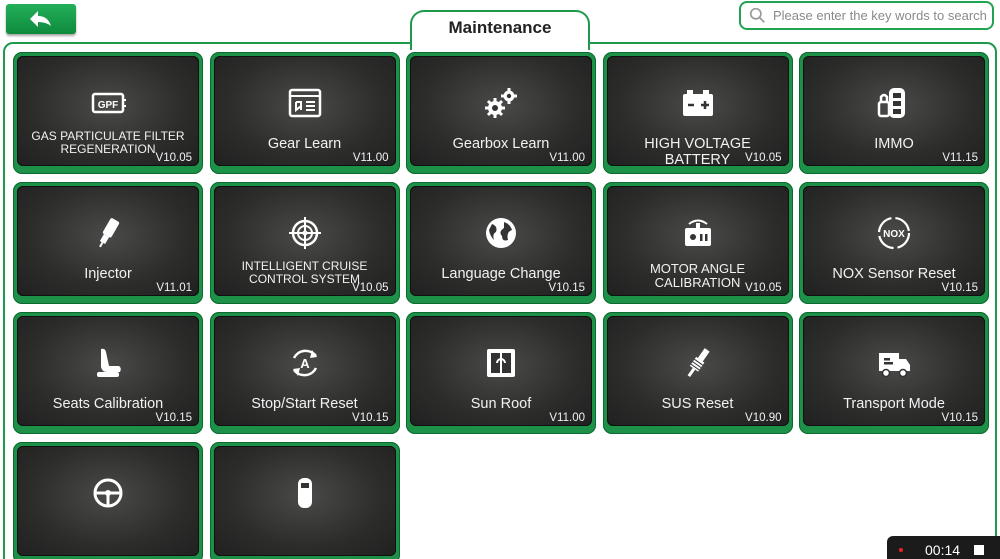  What do you see at coordinates (894, 363) in the screenshot?
I see `truck-icon` at bounding box center [894, 363].